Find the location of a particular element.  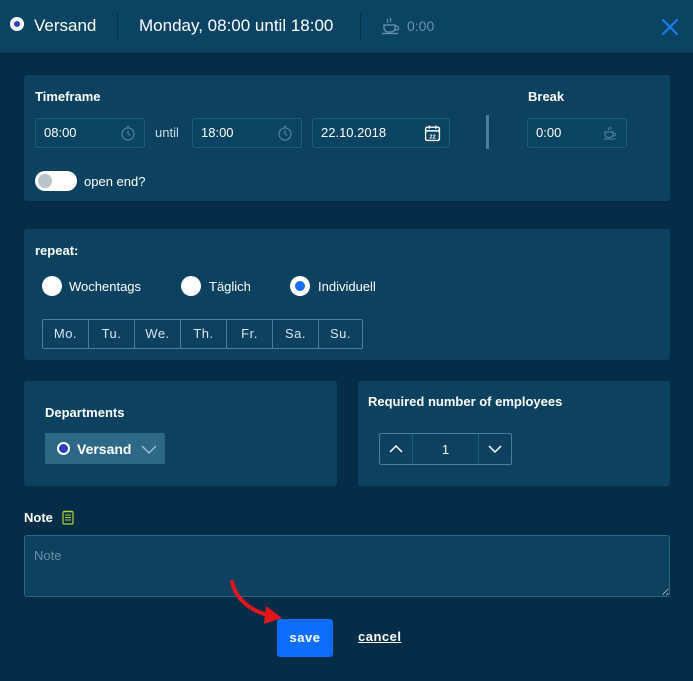

until-label: until is located at coordinates (167, 132).